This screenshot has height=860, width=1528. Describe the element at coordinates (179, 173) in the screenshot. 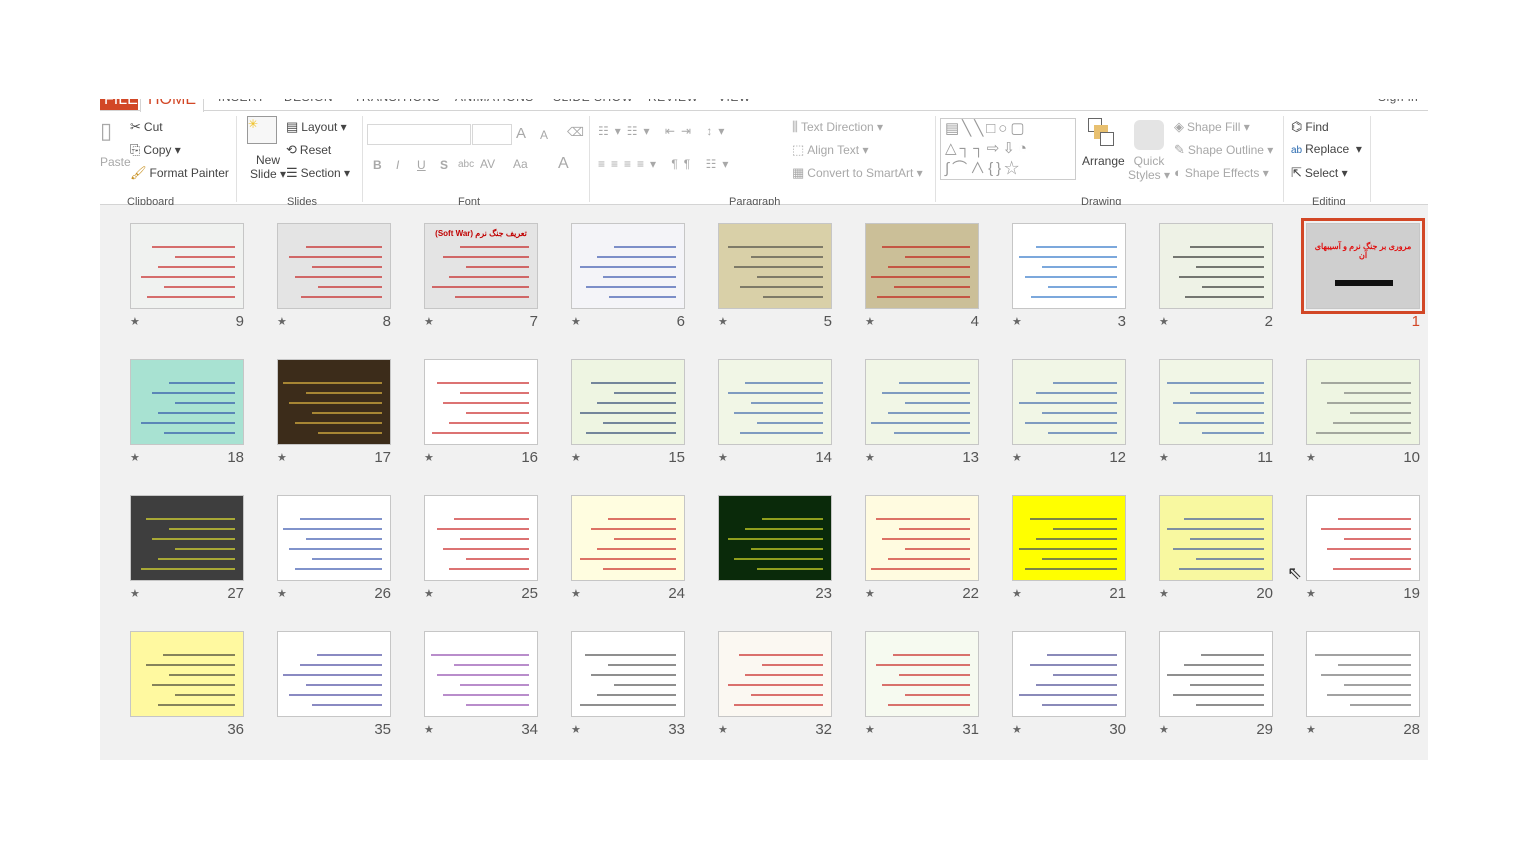

I see `format-painter-button: 🖌 Format Painter` at that location.